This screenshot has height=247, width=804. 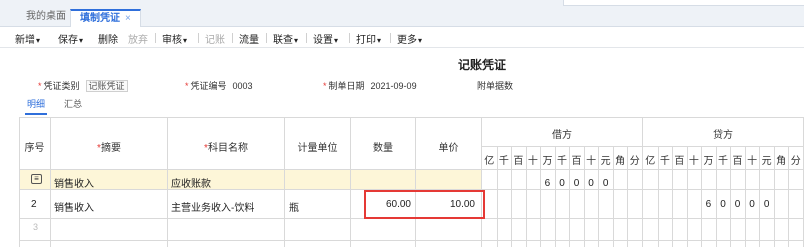 What do you see at coordinates (620, 161) in the screenshot?
I see `debit-digit-header: 角` at bounding box center [620, 161].